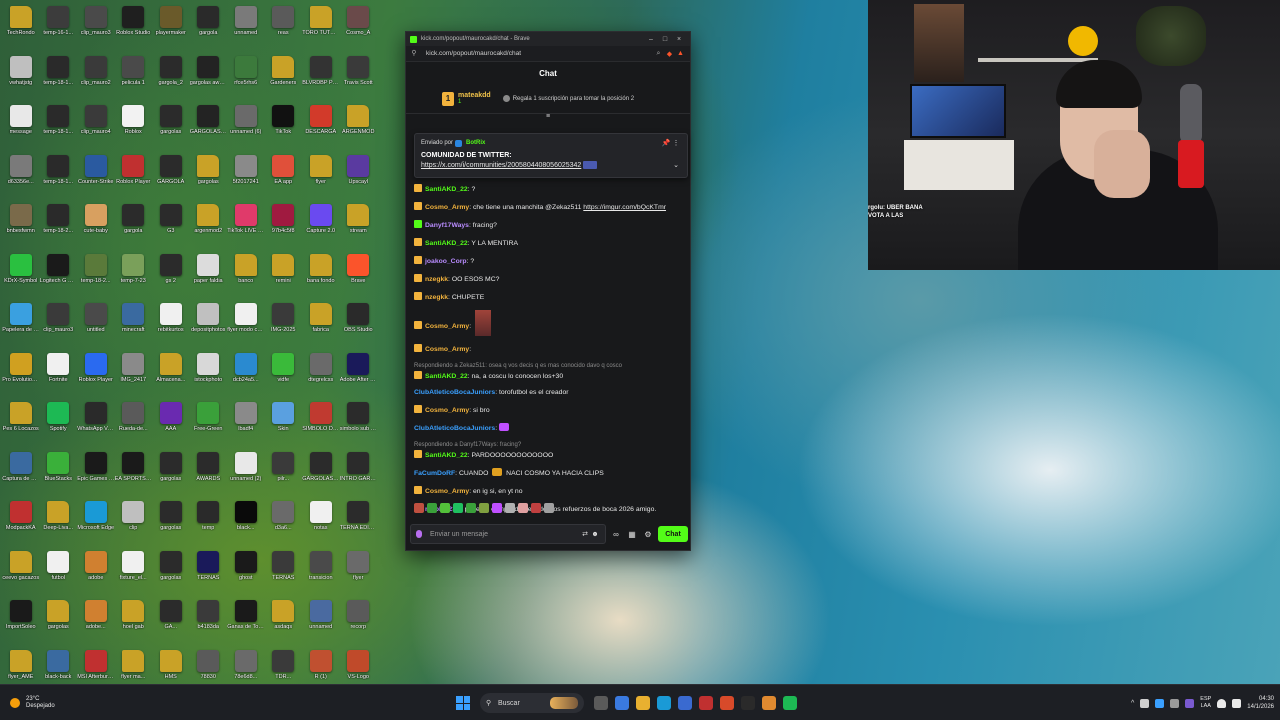 This screenshot has height=720, width=1280. Describe the element at coordinates (96, 124) in the screenshot. I see `desktop-icon: clip_mauro4` at that location.